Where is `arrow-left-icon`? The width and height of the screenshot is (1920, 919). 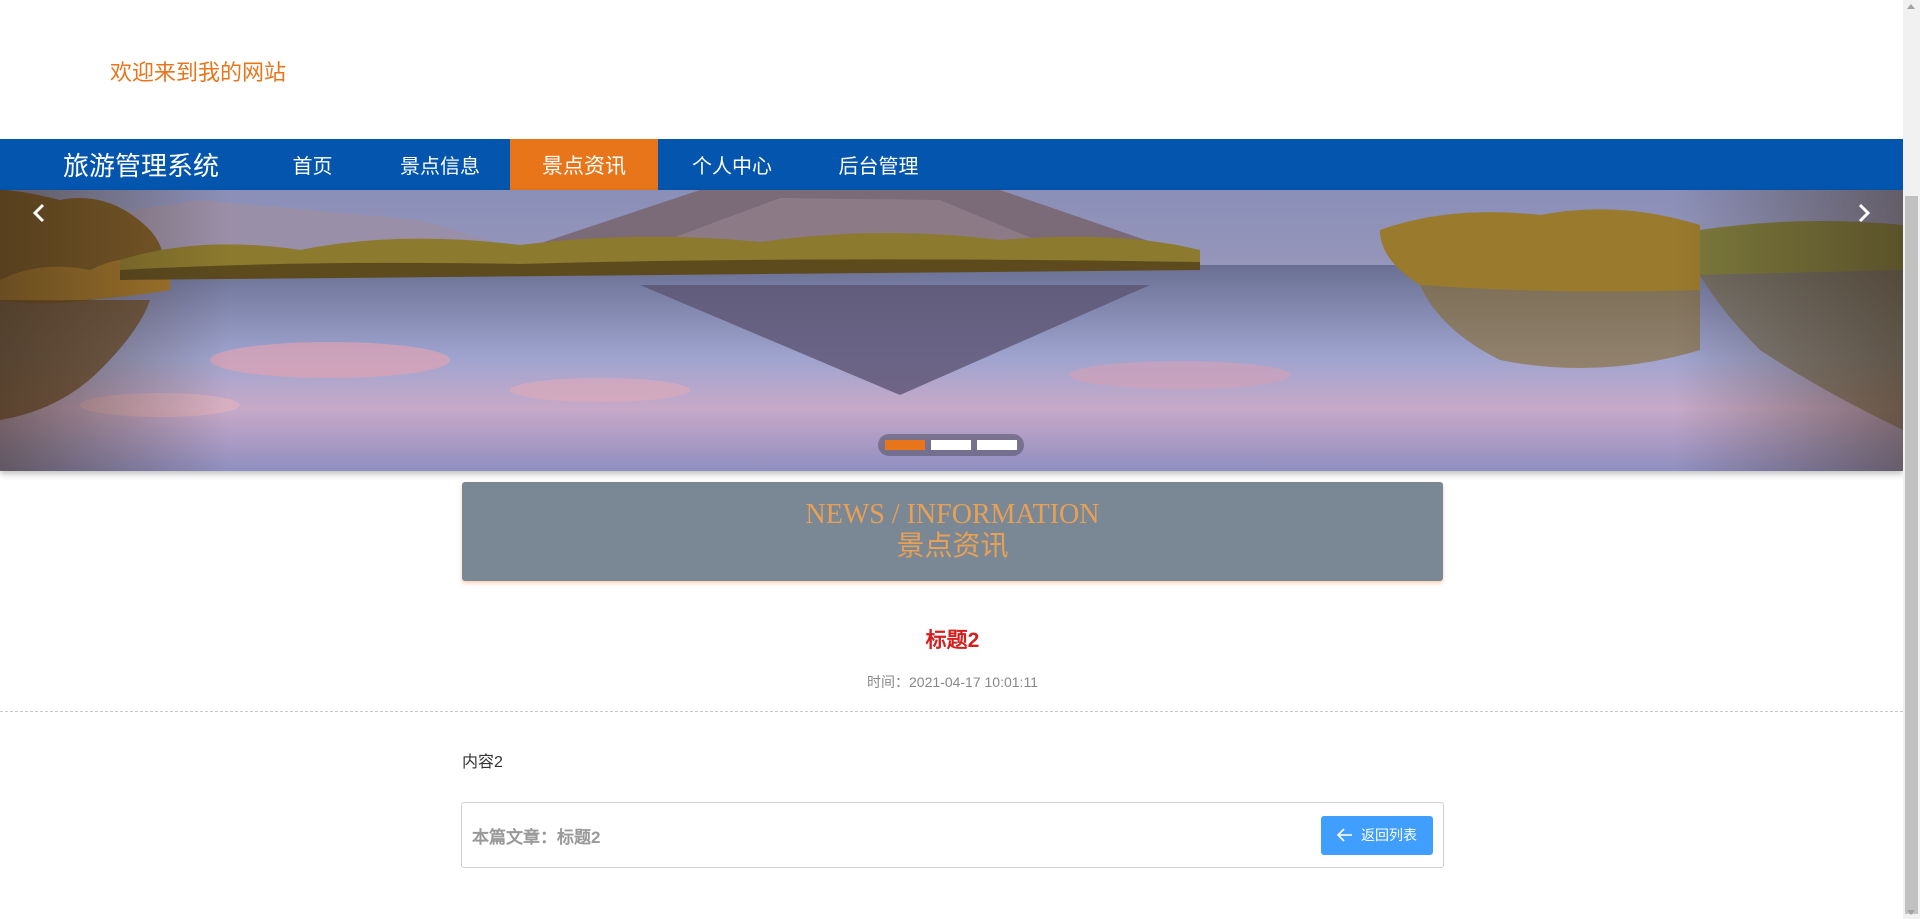 arrow-left-icon is located at coordinates (1344, 835).